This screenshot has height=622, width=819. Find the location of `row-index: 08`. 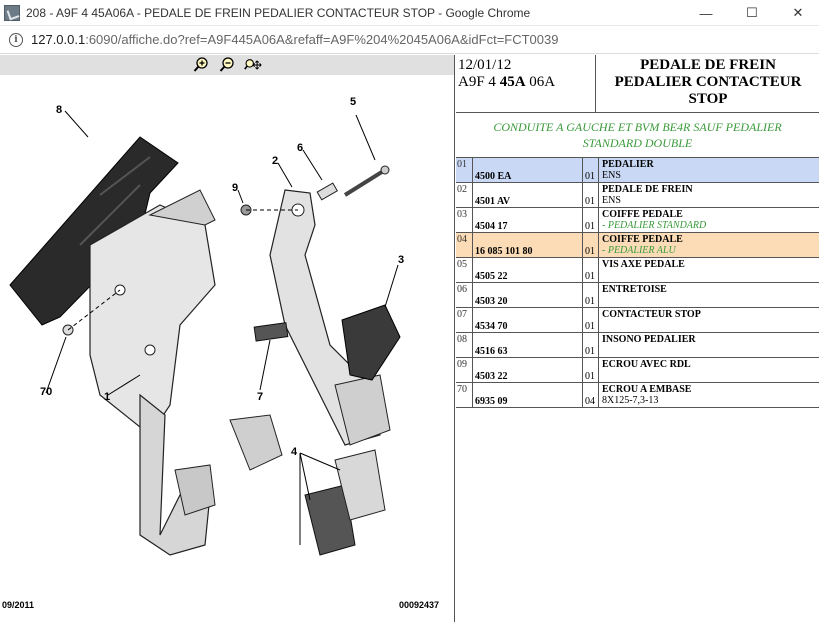

row-index: 08 is located at coordinates (464, 345).